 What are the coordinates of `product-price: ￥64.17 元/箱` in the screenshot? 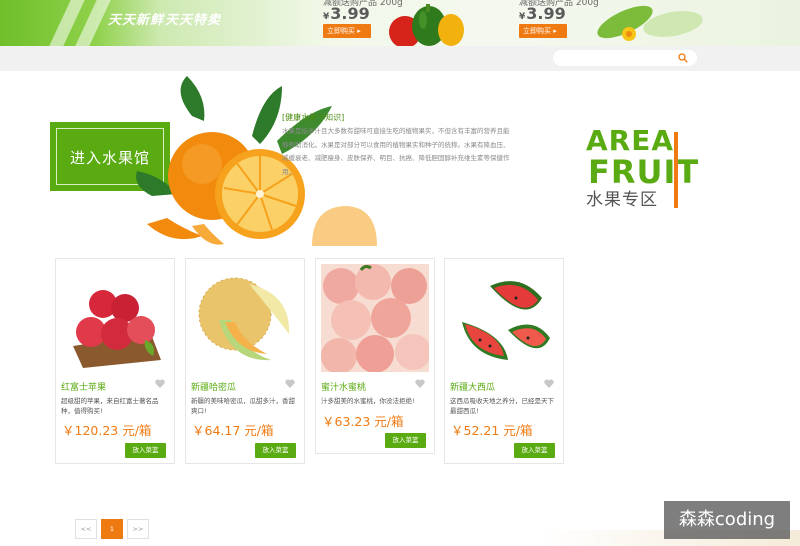 It's located at (233, 430).